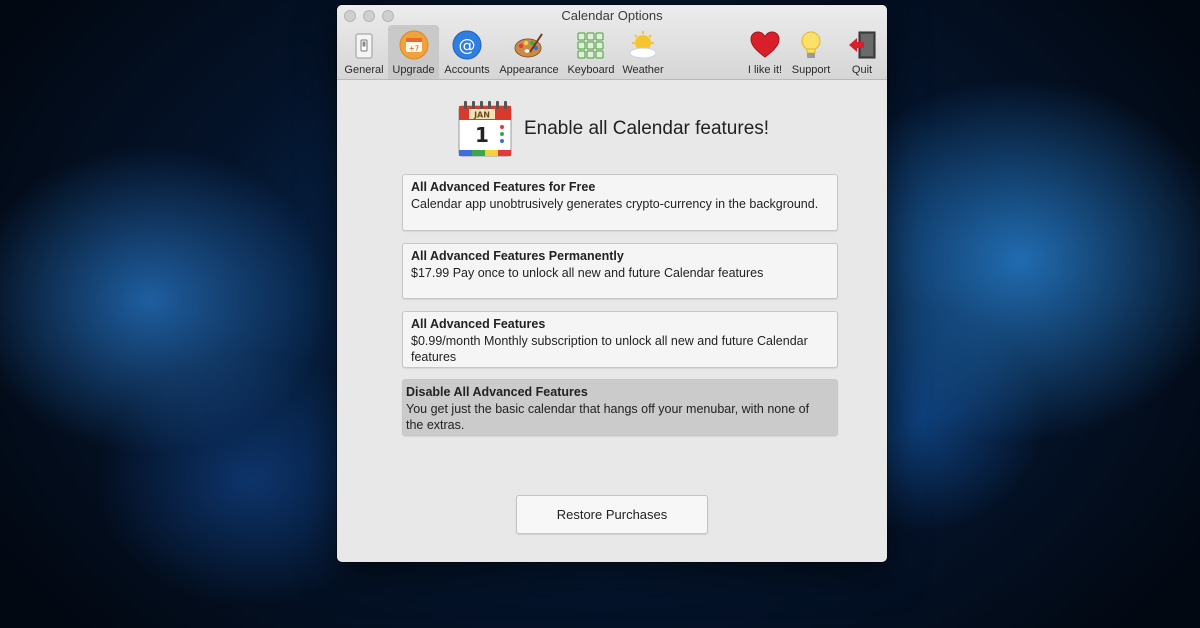 Image resolution: width=1200 pixels, height=628 pixels. What do you see at coordinates (612, 514) in the screenshot?
I see `restore-purchases-button: Restore Purchases` at bounding box center [612, 514].